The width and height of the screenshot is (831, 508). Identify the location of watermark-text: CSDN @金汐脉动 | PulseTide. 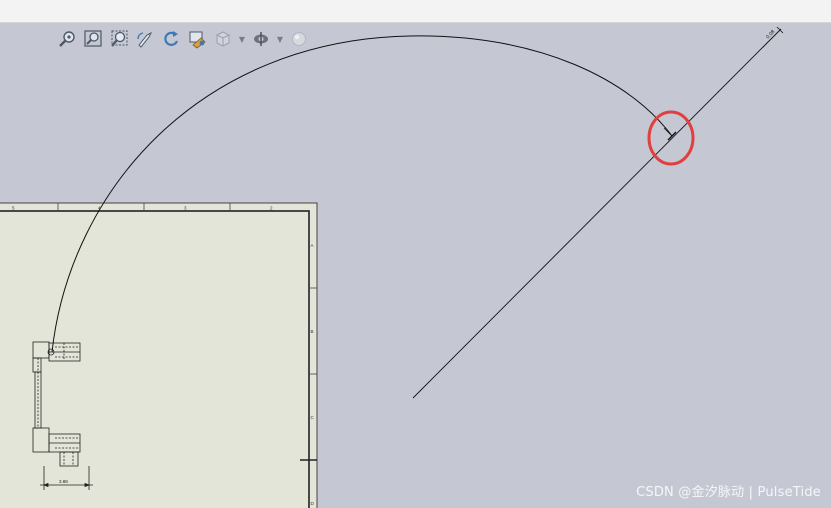
(728, 492).